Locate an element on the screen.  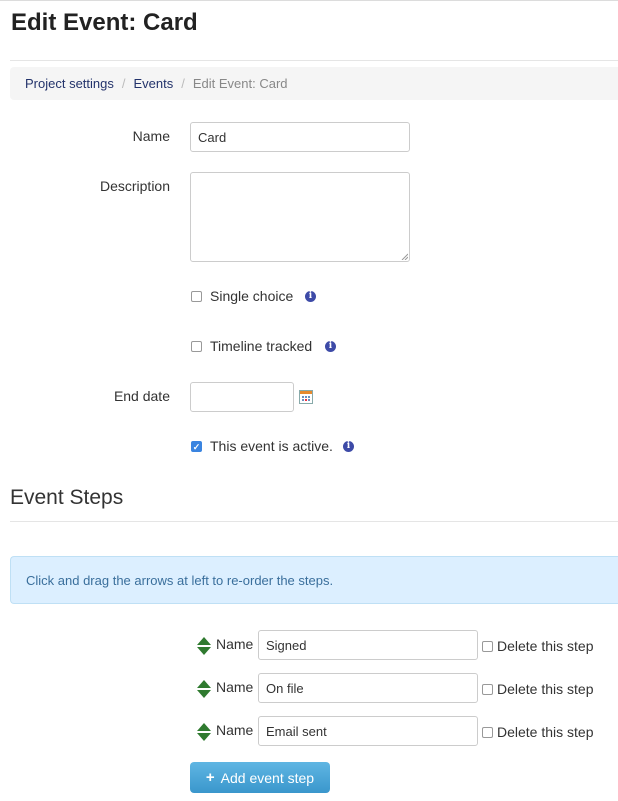
name-label: Name is located at coordinates (151, 136).